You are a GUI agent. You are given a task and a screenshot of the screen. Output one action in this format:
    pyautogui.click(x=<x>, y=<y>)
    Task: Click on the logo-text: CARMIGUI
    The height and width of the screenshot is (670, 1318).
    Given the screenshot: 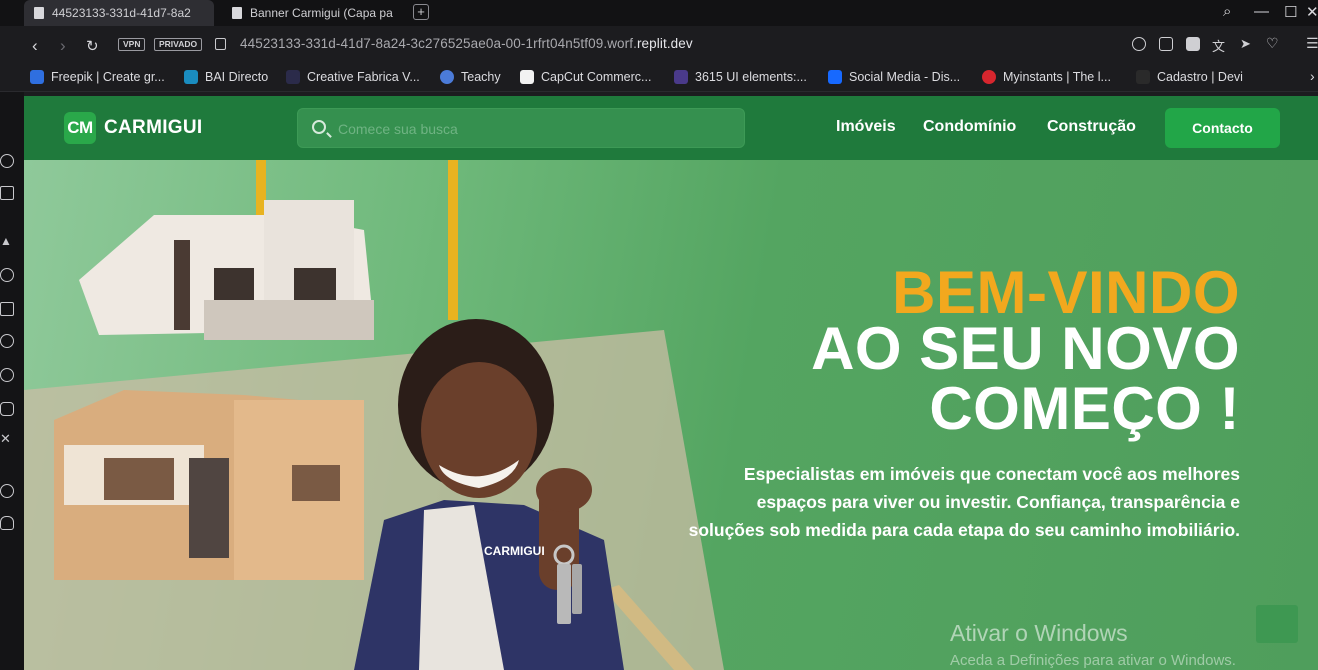 What is the action you would take?
    pyautogui.click(x=153, y=128)
    